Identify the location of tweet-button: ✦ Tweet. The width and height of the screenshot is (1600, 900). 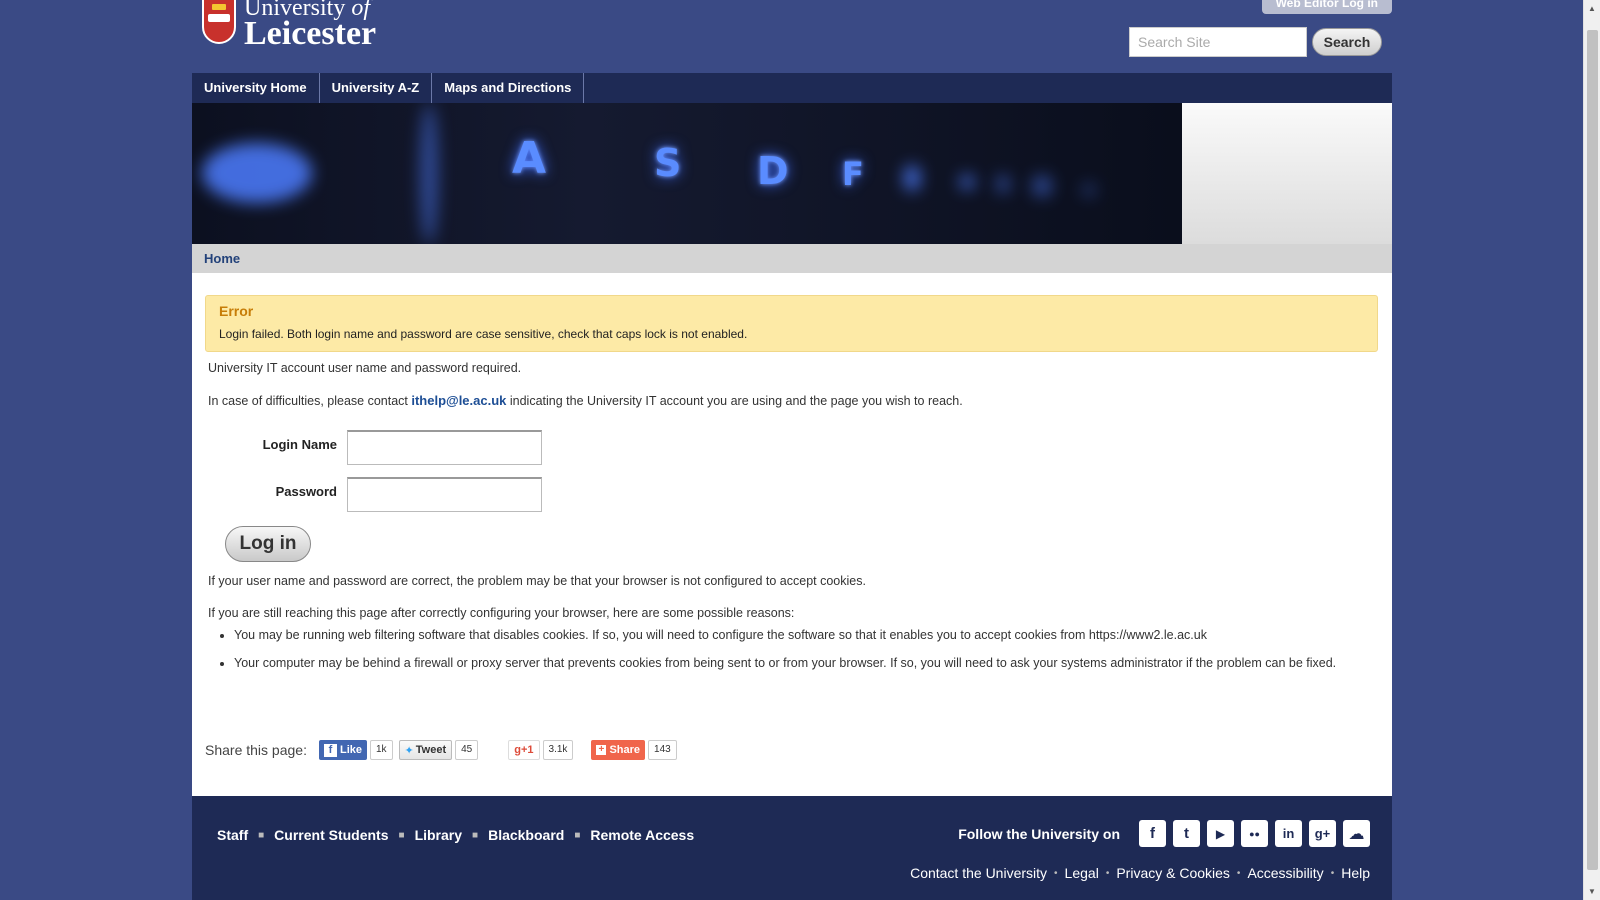
(425, 750).